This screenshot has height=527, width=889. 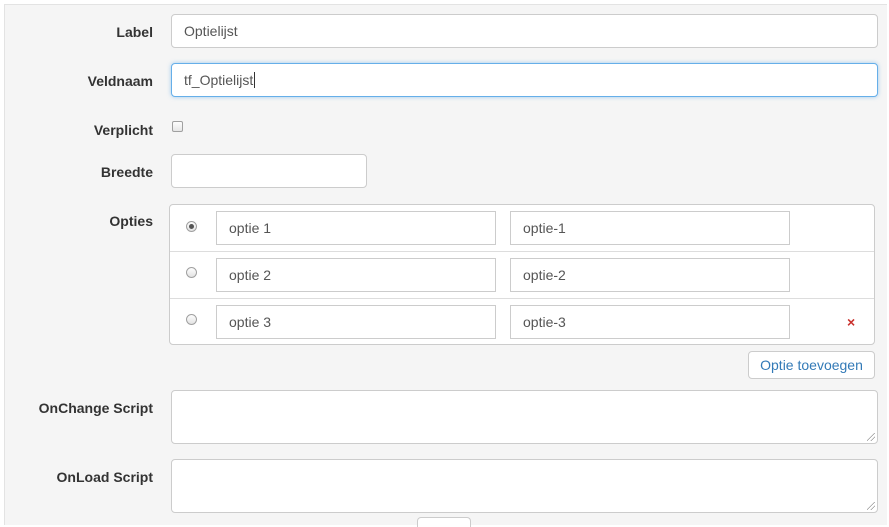 I want to click on veldnaam-label: Veldnaam, so click(x=120, y=81).